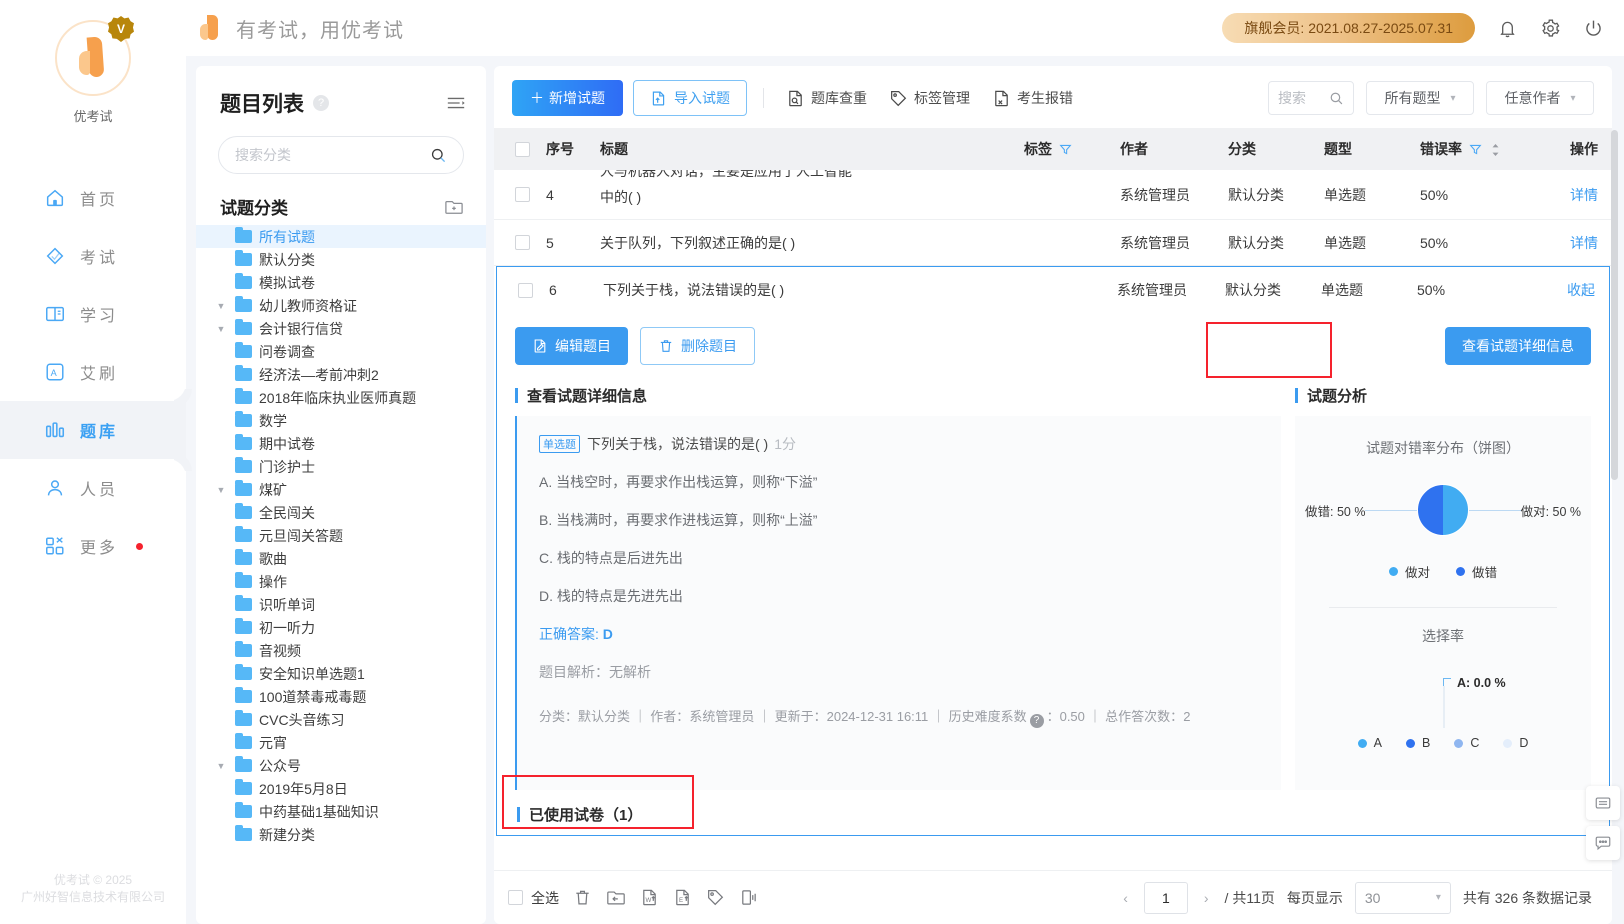  I want to click on header-tag: 标签, so click(1072, 149).